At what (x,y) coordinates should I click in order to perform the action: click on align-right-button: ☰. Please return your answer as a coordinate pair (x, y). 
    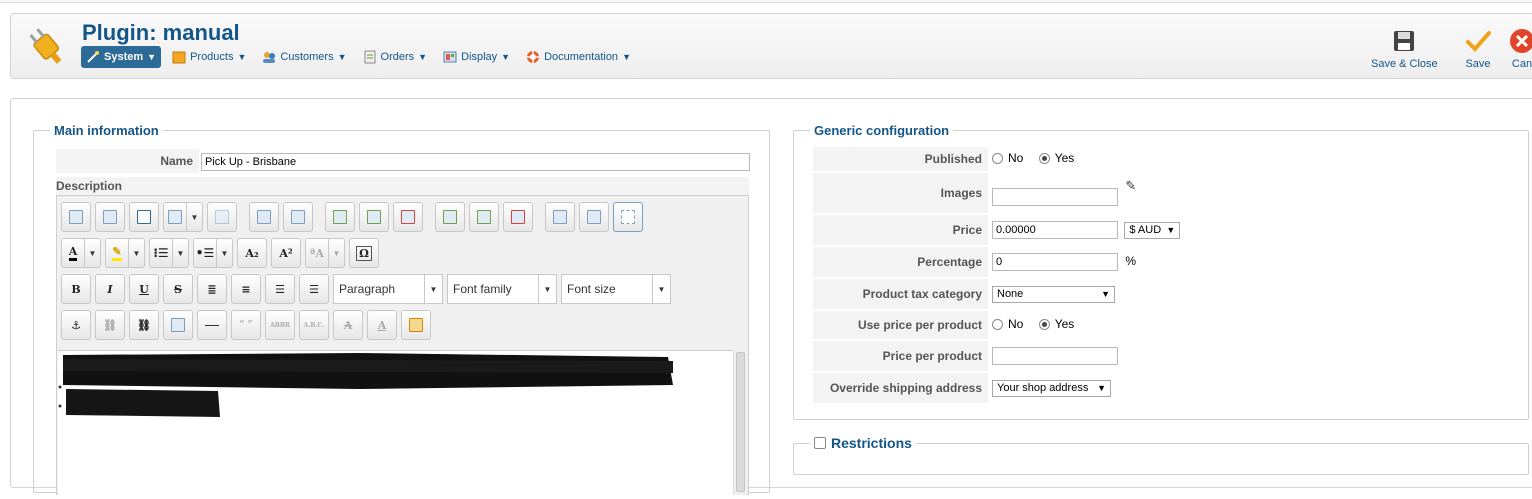
    Looking at the image, I should click on (314, 289).